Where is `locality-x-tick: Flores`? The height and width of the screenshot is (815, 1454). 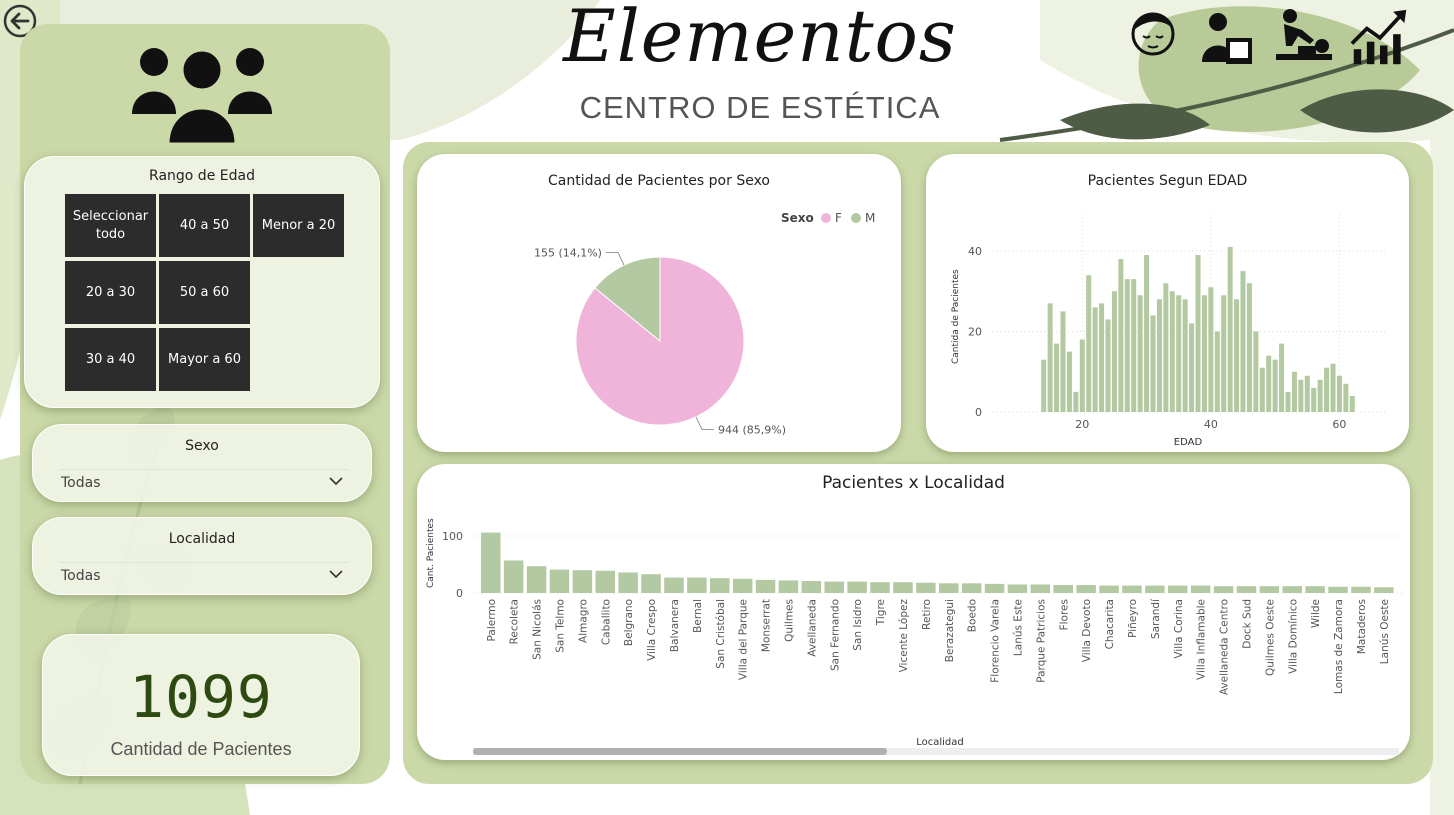 locality-x-tick: Flores is located at coordinates (1064, 614).